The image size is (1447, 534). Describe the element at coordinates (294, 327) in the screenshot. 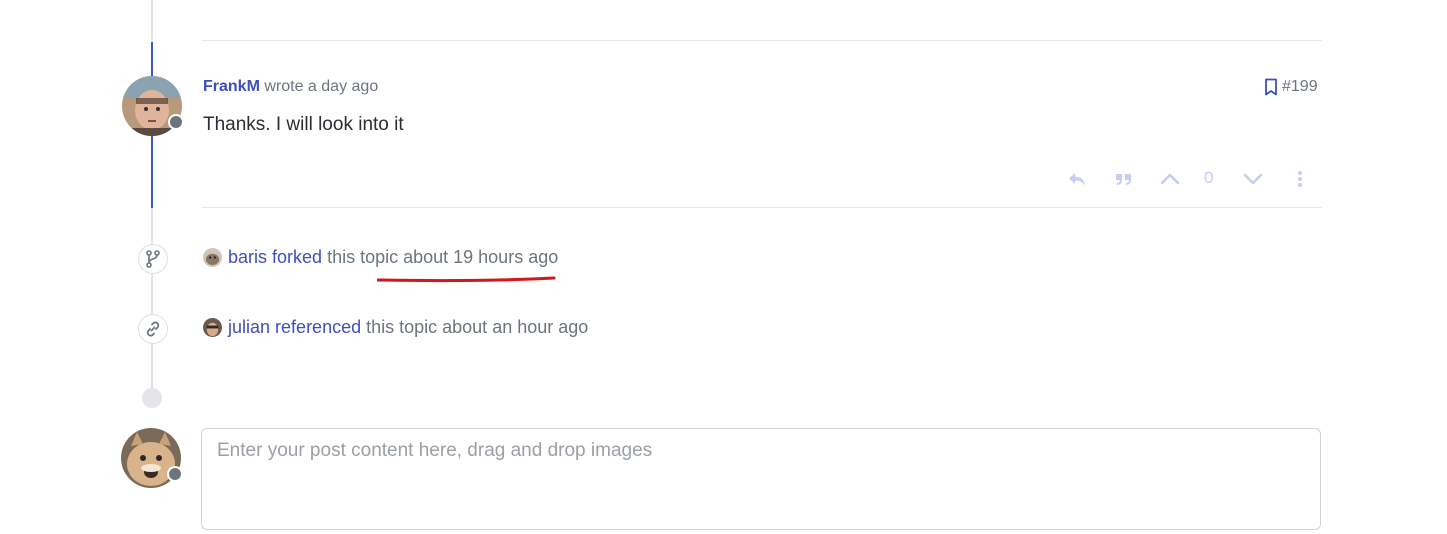

I see `event-username: julian referenced` at that location.